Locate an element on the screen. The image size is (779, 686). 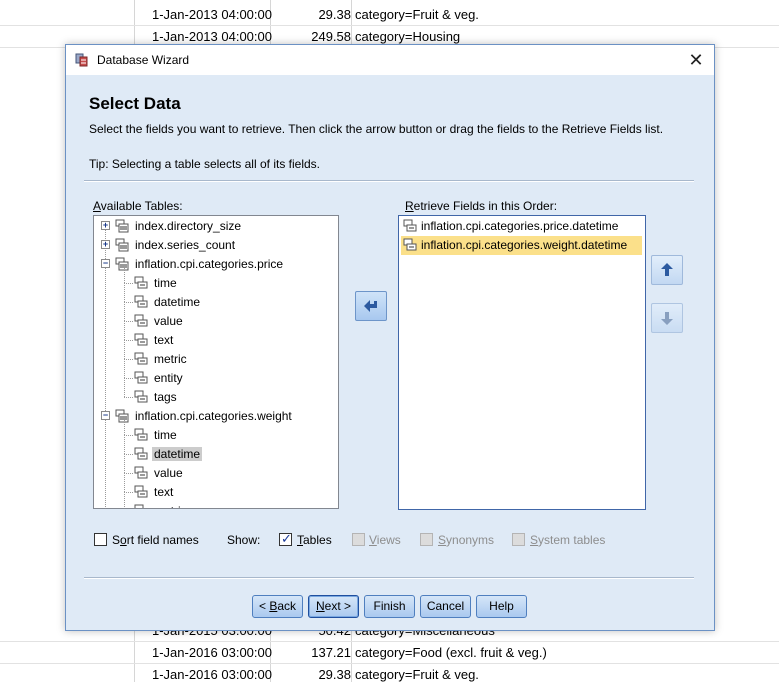
finish-button: Finish is located at coordinates (389, 606).